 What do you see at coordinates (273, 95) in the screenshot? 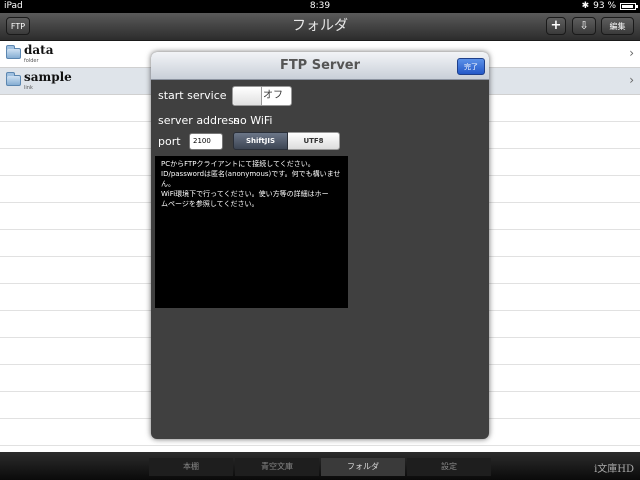
I see `toggle-state: オフ` at bounding box center [273, 95].